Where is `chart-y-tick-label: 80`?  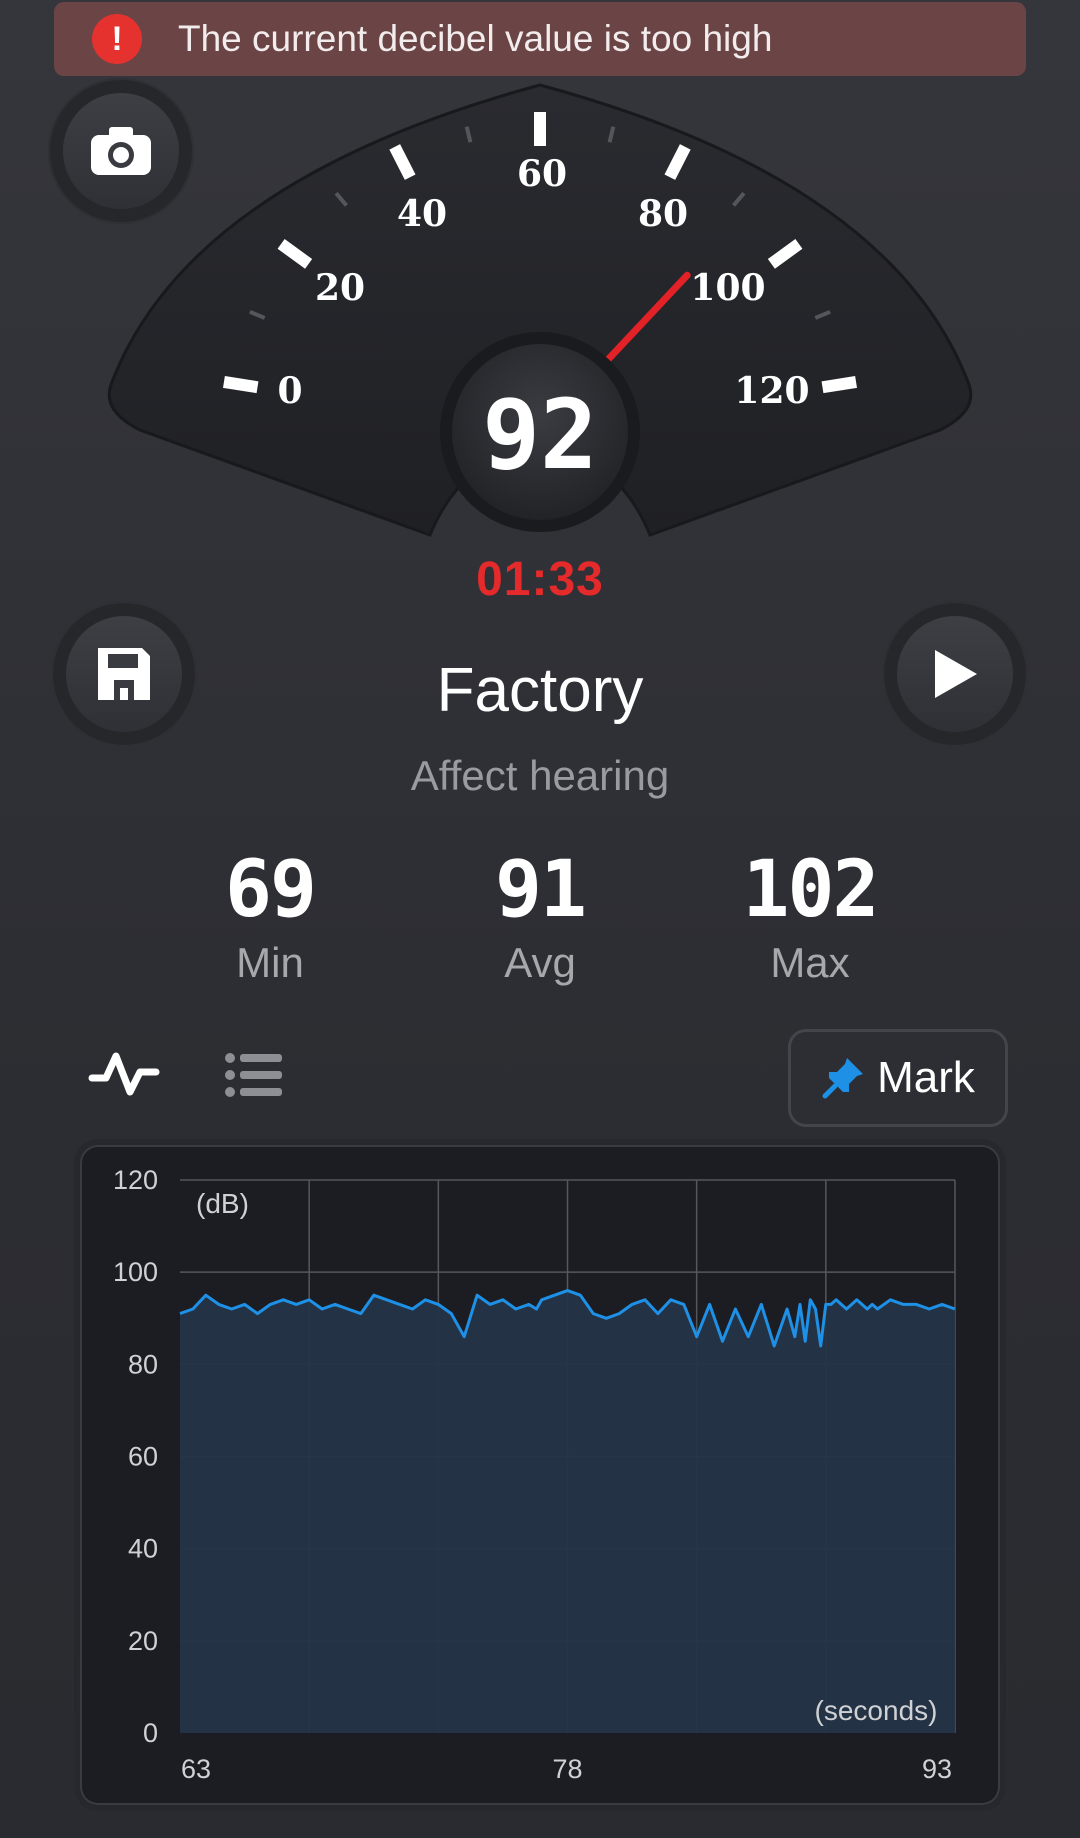
chart-y-tick-label: 80 is located at coordinates (143, 1364).